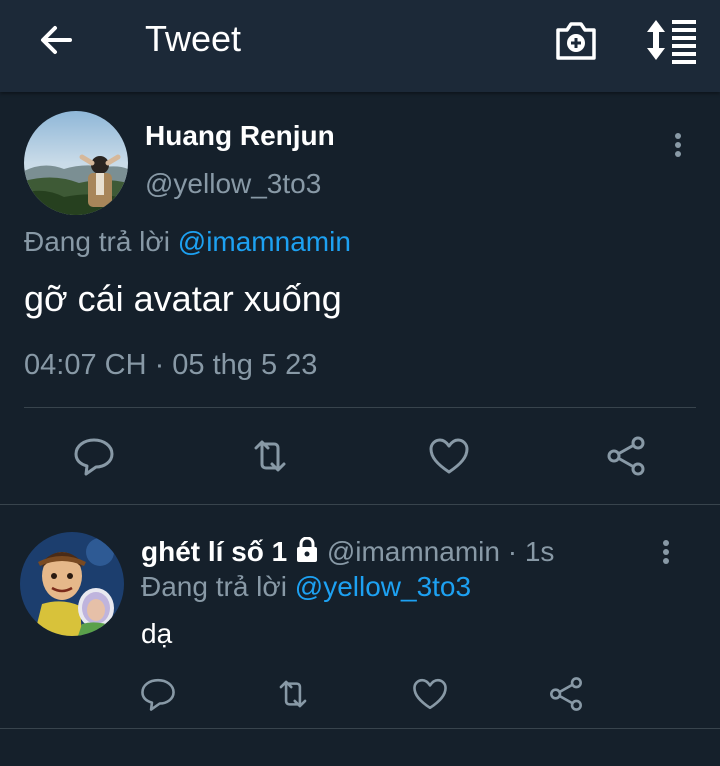  I want to click on author-name-row: ghét lí số 1 @imamnamin · 1s, so click(347, 552).